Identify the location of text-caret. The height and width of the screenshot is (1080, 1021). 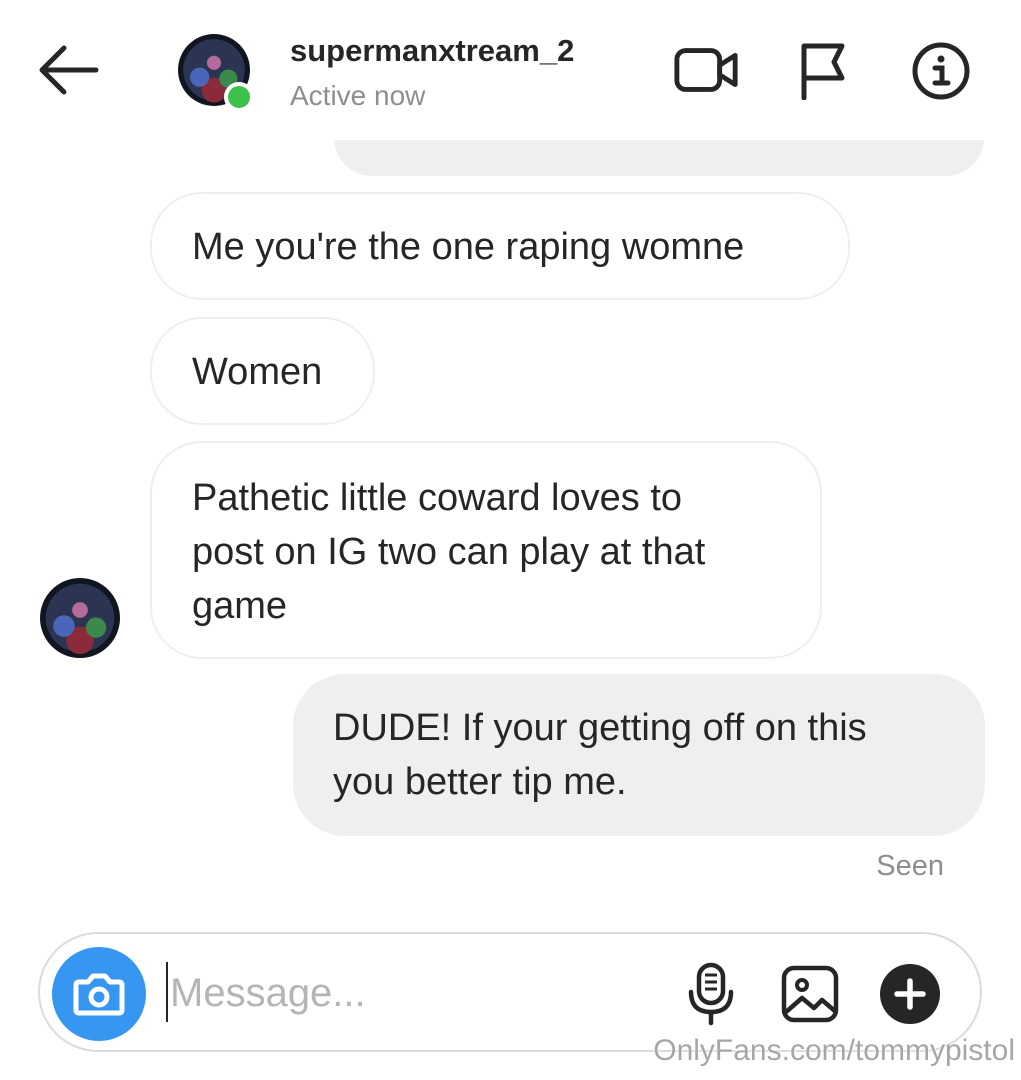
(167, 992).